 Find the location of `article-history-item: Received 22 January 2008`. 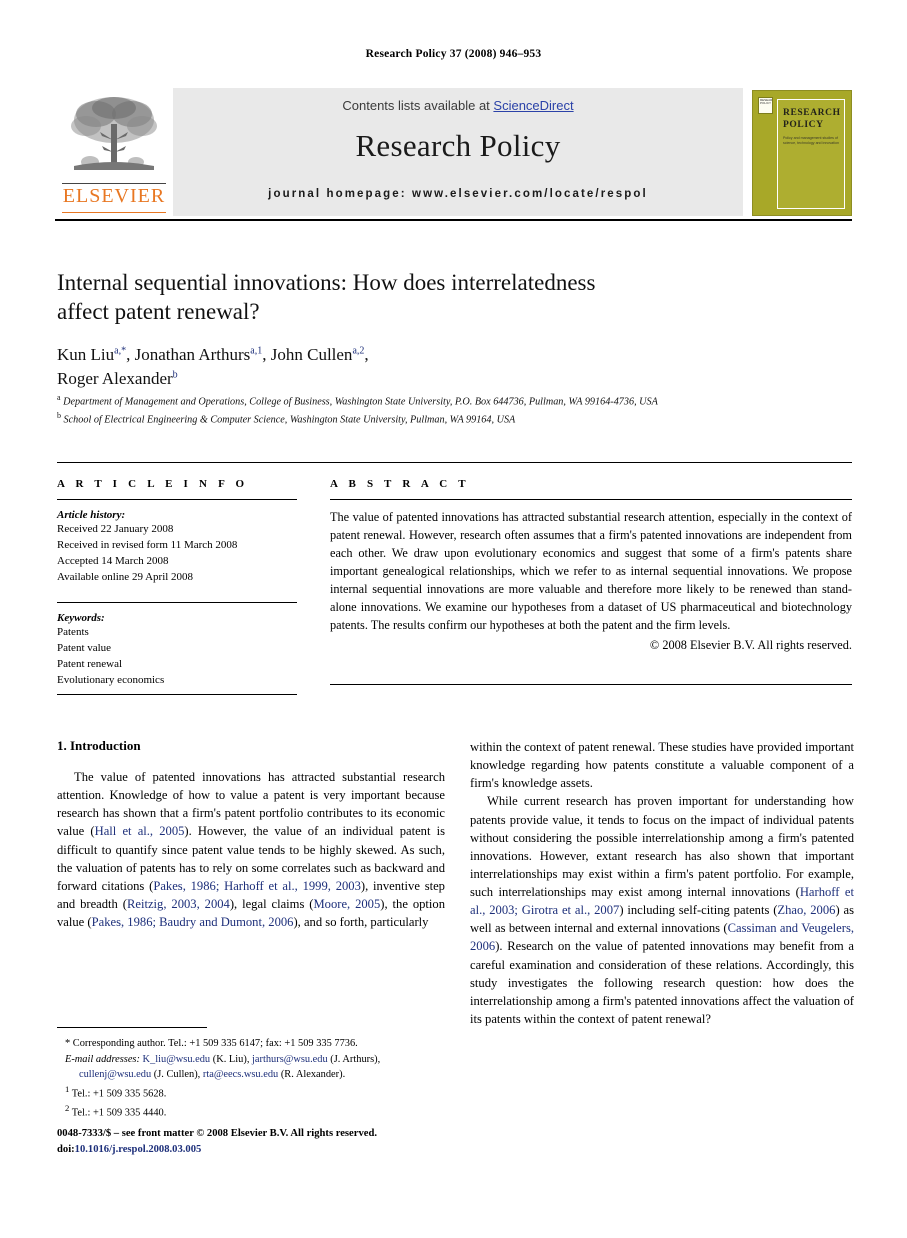

article-history-item: Received 22 January 2008 is located at coordinates (115, 529).